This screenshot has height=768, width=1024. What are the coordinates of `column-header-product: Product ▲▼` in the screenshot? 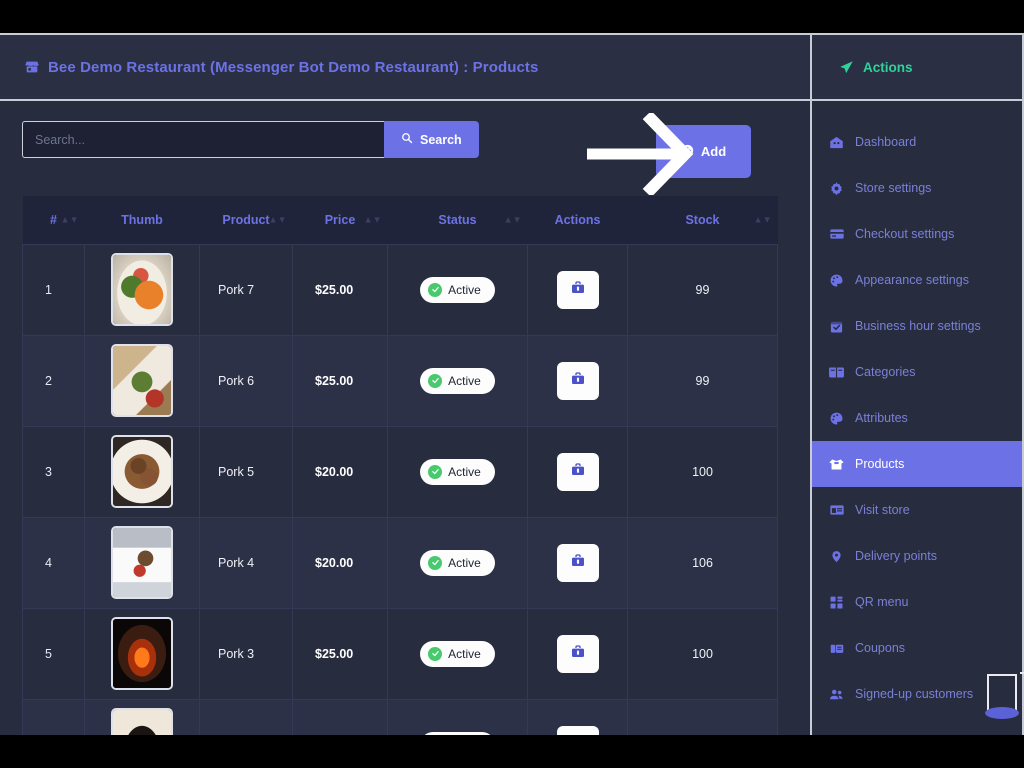 It's located at (246, 220).